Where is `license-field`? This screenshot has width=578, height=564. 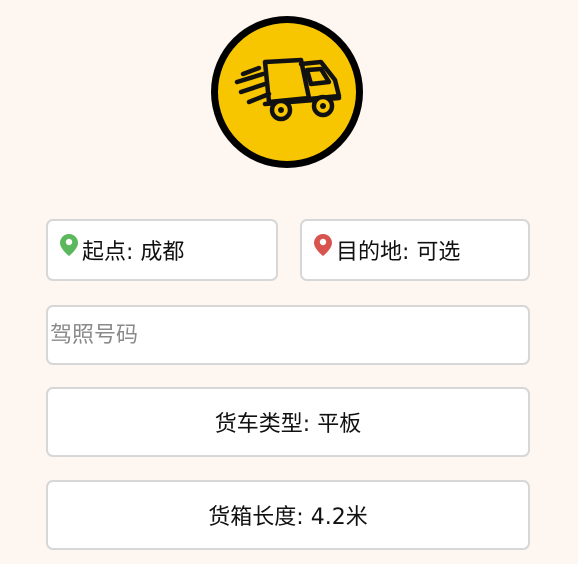 license-field is located at coordinates (288, 335).